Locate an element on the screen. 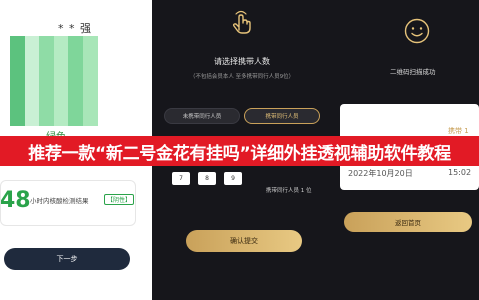 The width and height of the screenshot is (479, 300). test-hours-value: 48 is located at coordinates (15, 200).